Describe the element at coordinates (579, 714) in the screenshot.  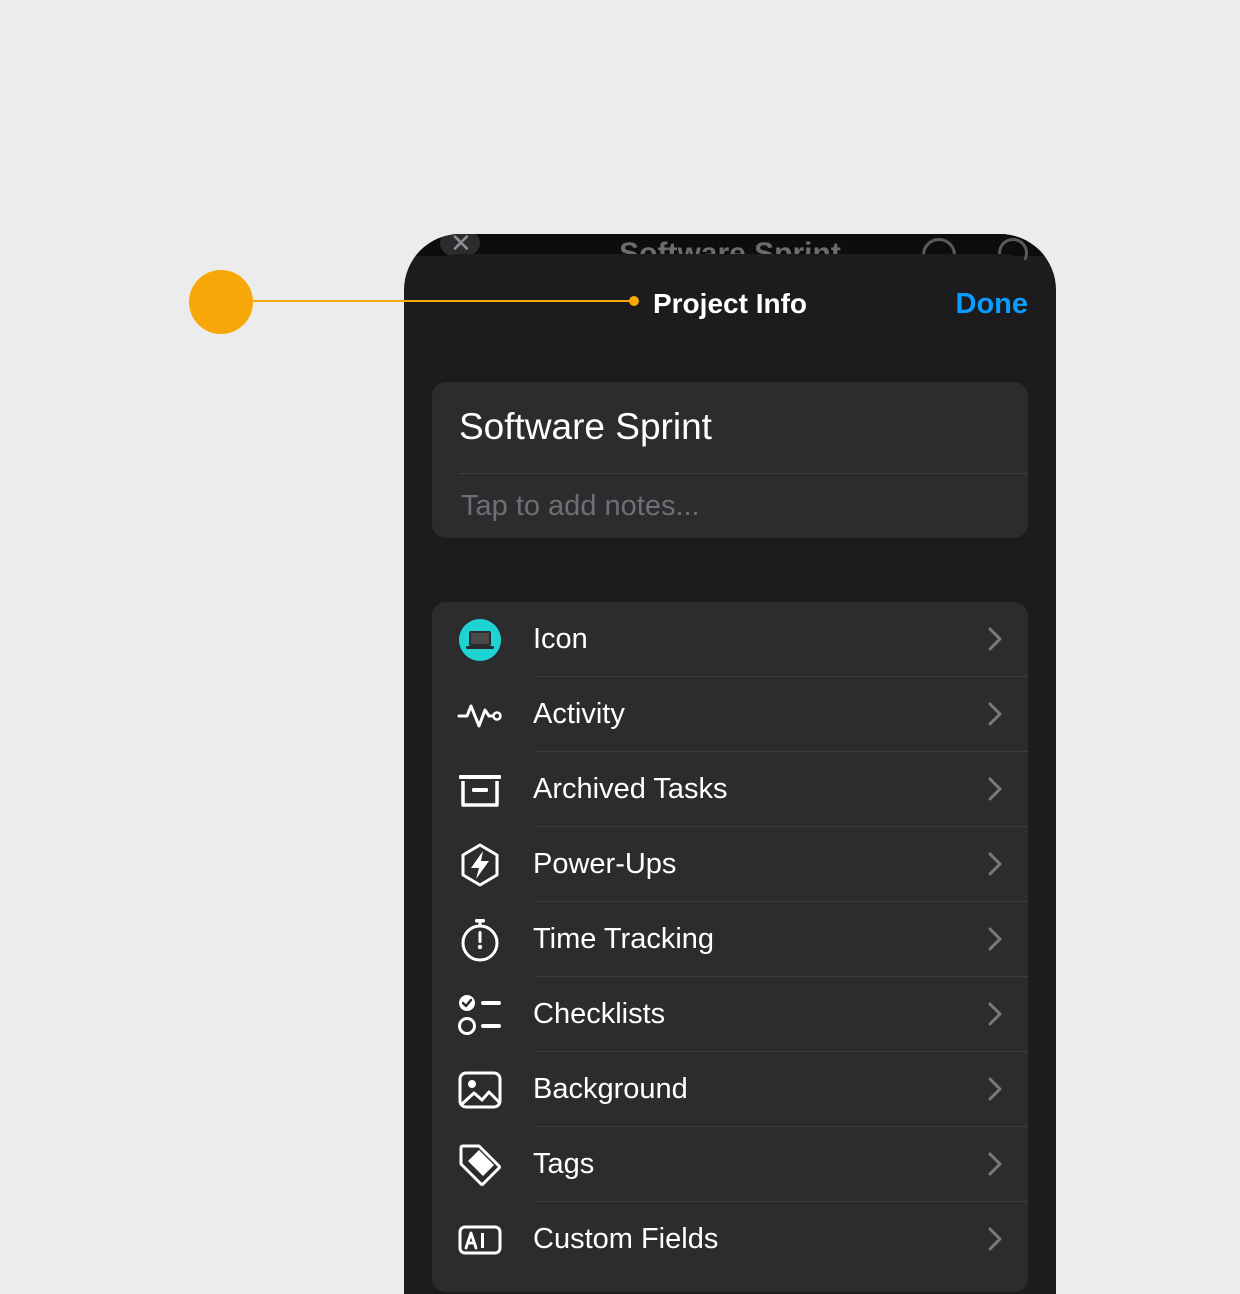
I see `menu-item-label: Activity` at that location.